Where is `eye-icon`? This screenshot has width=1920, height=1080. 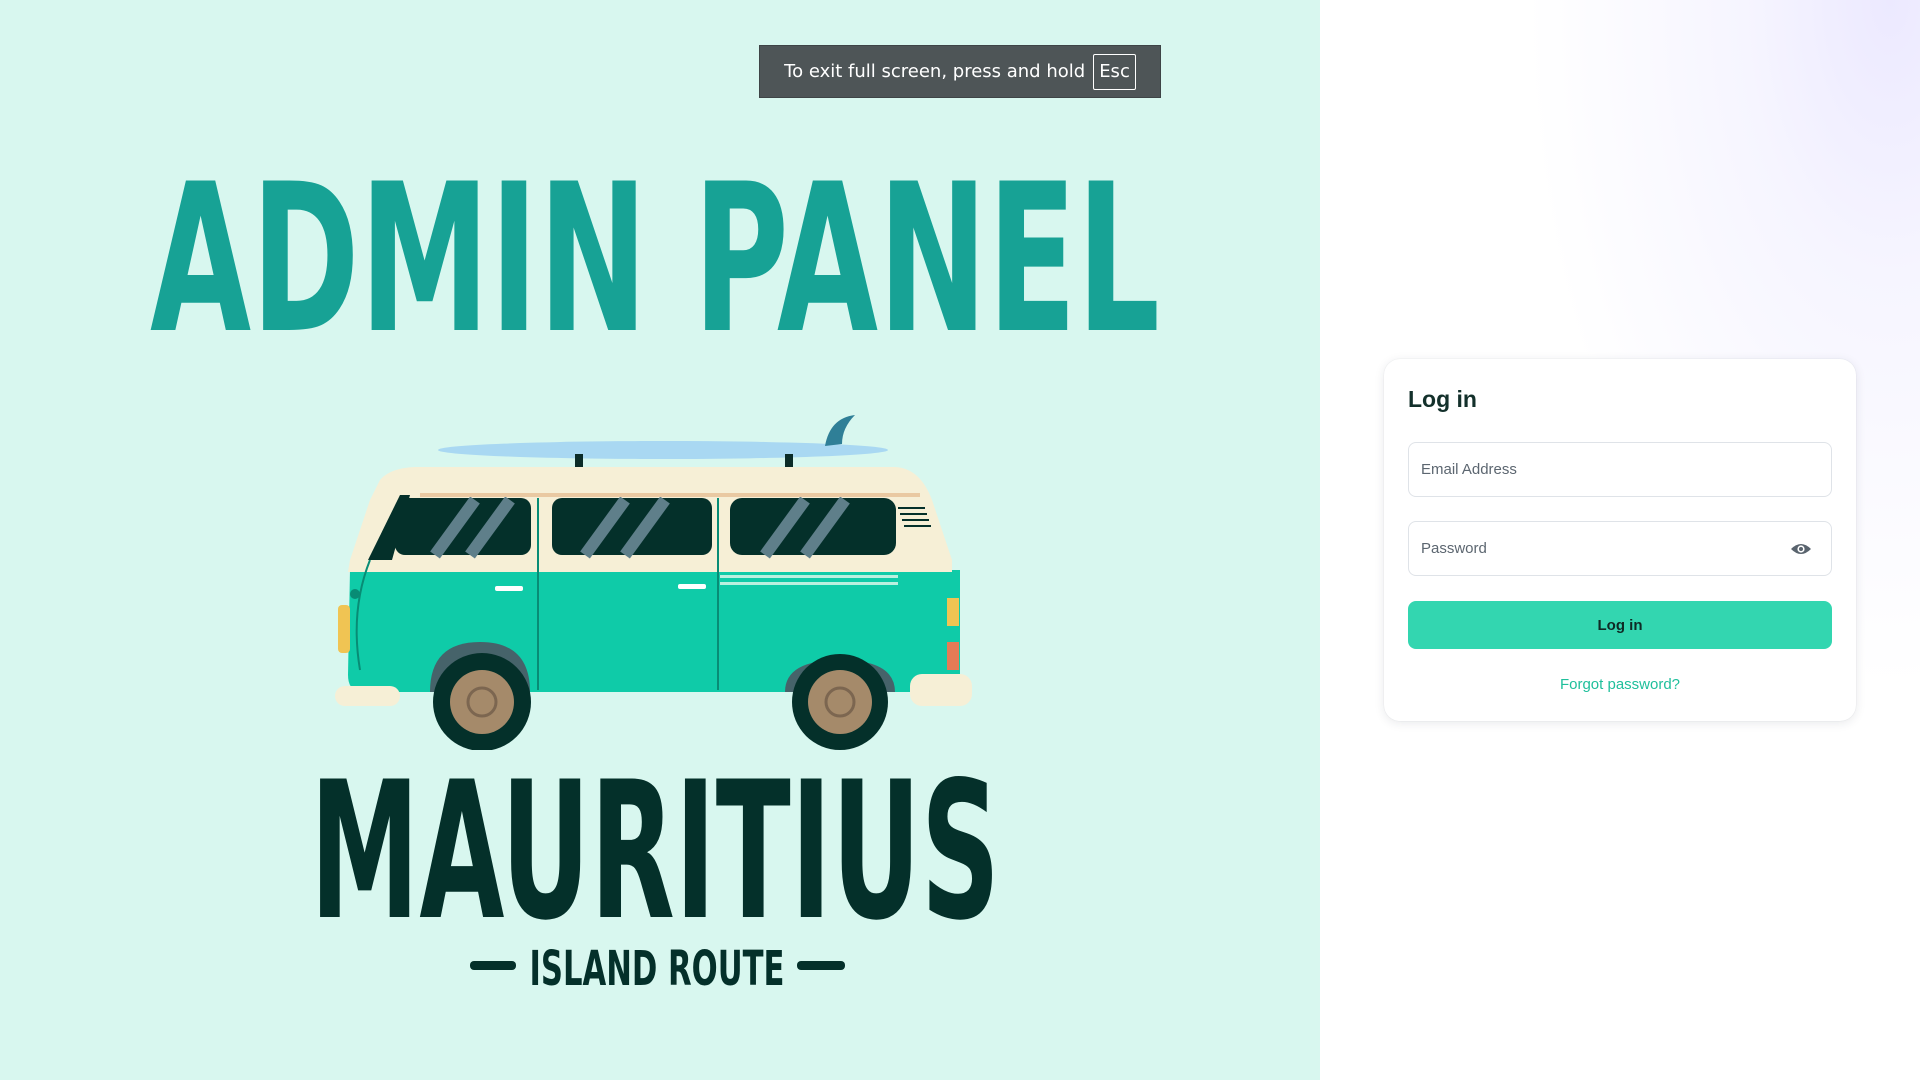 eye-icon is located at coordinates (1801, 549).